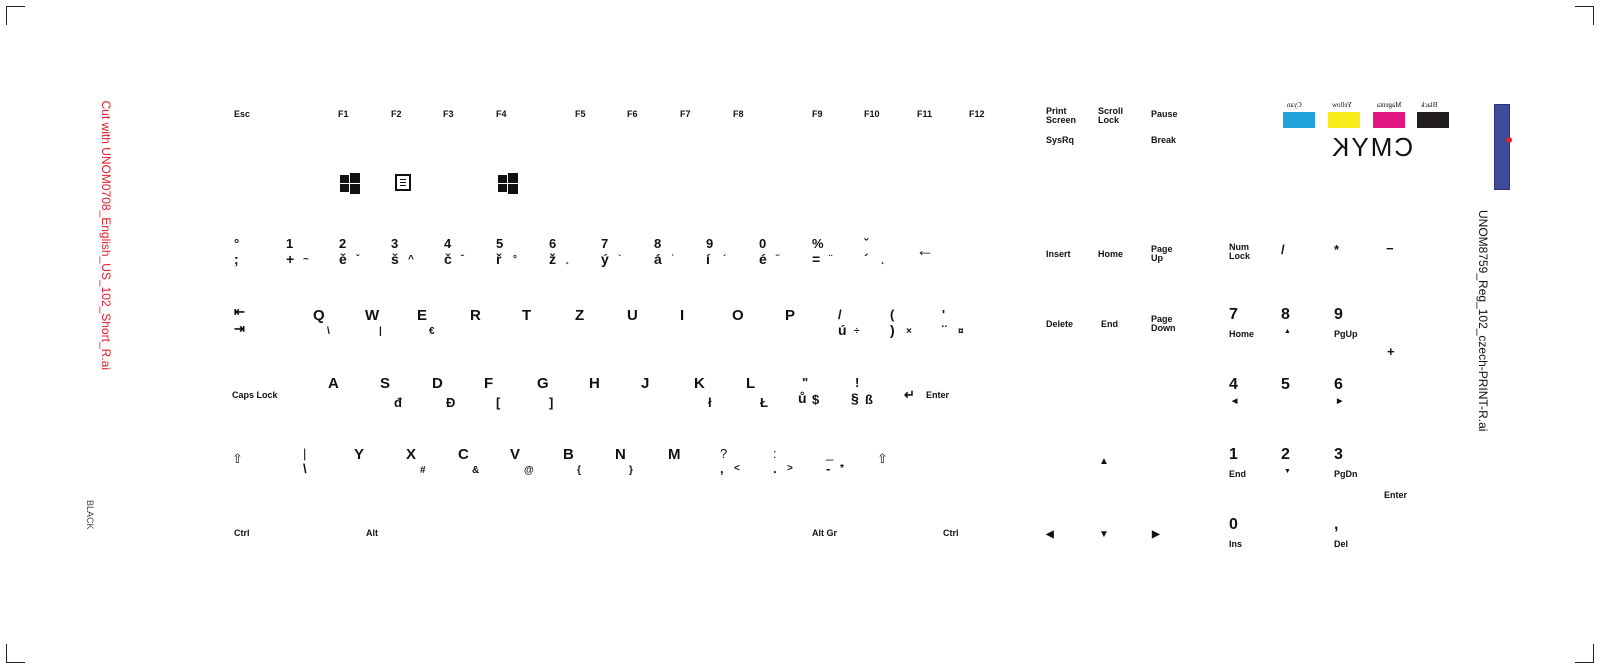 Image resolution: width=1600 pixels, height=669 pixels. What do you see at coordinates (255, 395) in the screenshot?
I see `key-caps-lock: Caps Lock` at bounding box center [255, 395].